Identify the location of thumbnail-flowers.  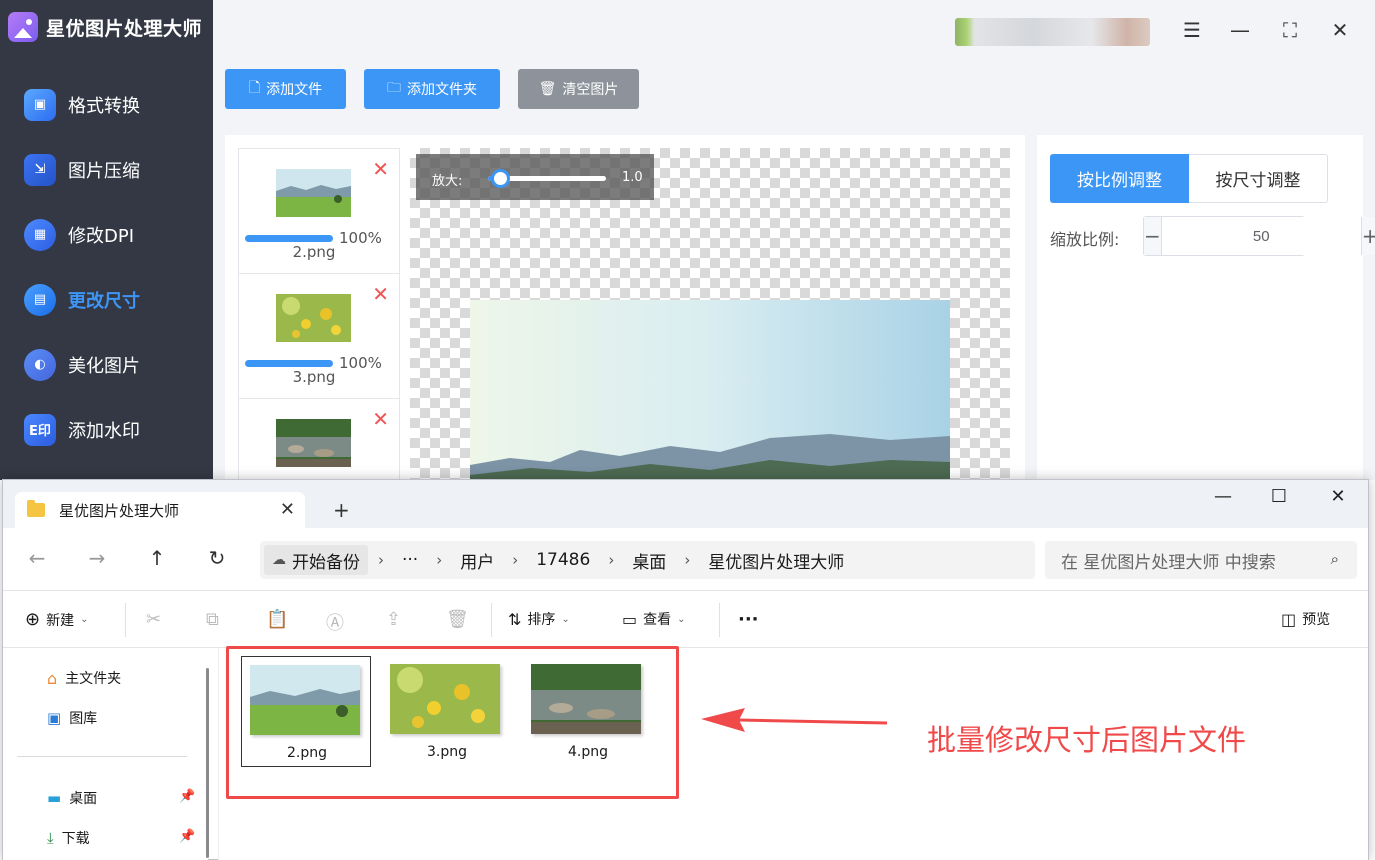
(313, 318).